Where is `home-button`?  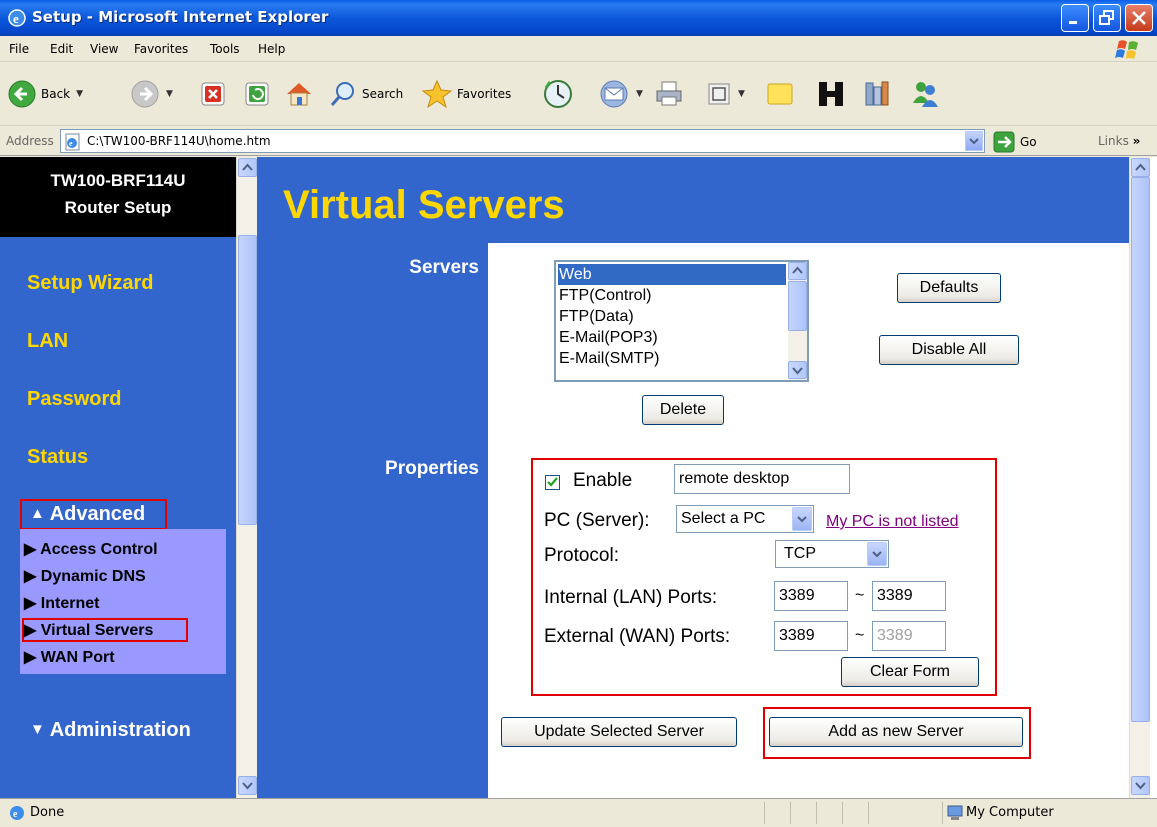
home-button is located at coordinates (299, 94).